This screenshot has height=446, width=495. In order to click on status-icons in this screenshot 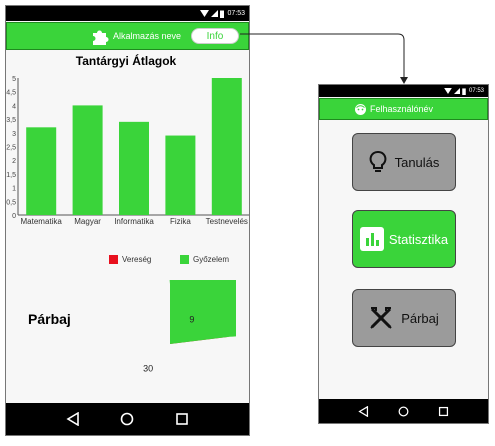, I will do `click(212, 14)`.